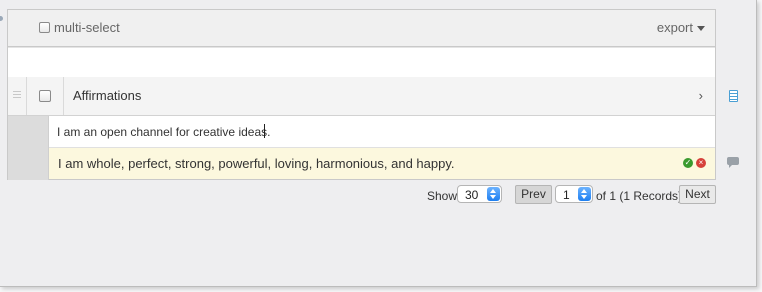  I want to click on caret-down-icon, so click(701, 28).